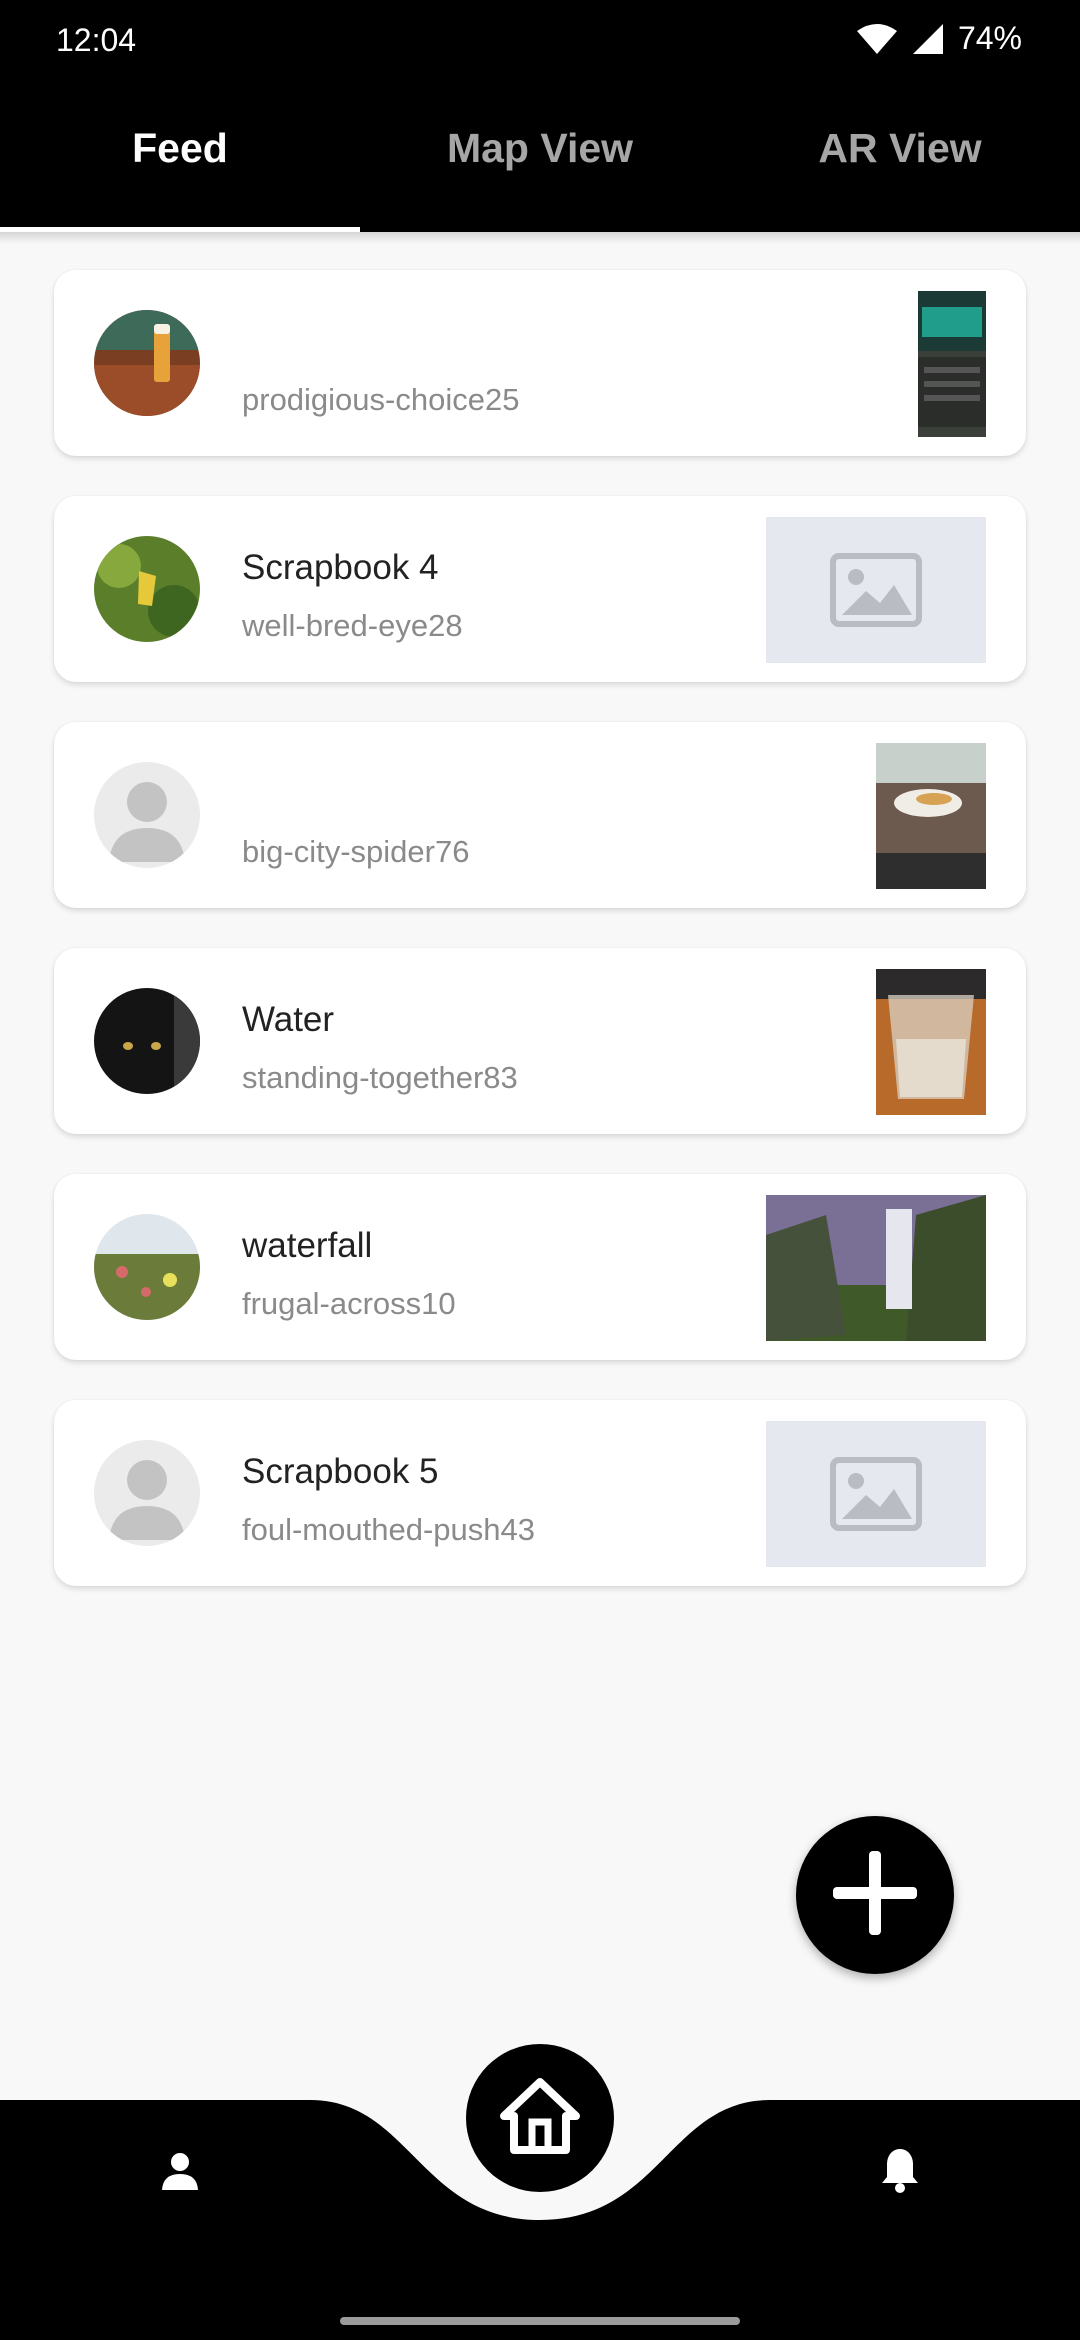 The height and width of the screenshot is (2340, 1080). I want to click on feed-card: Water standing-together83, so click(540, 1041).